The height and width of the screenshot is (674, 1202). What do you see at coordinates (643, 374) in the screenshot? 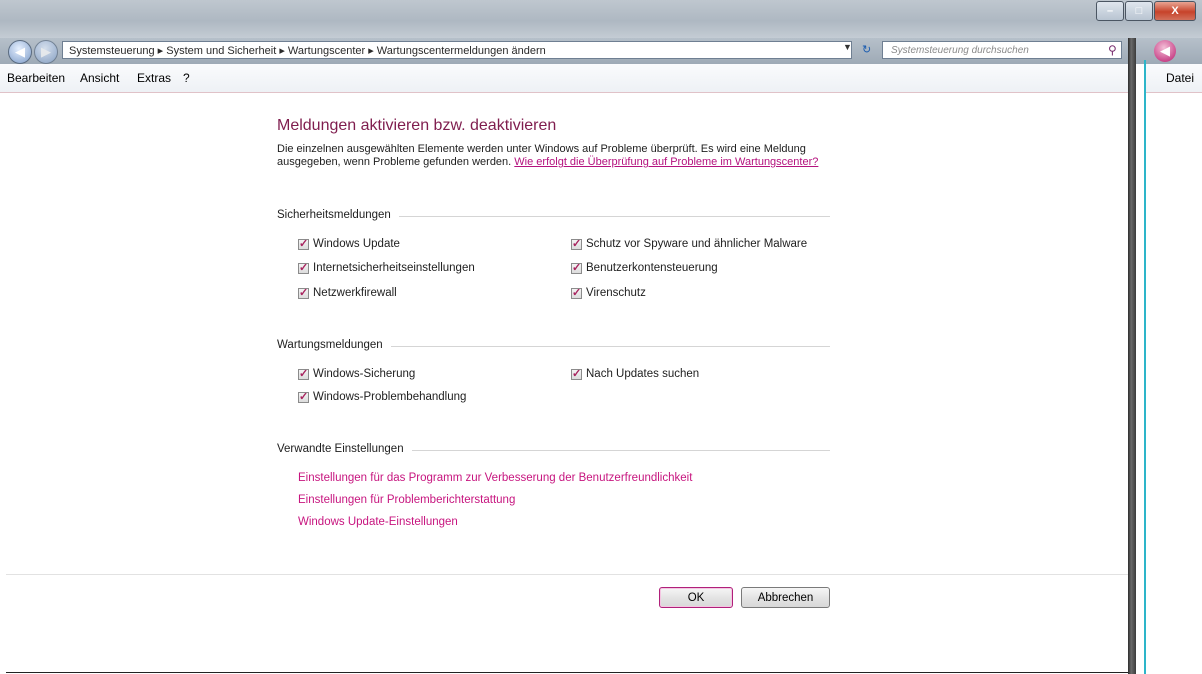
I see `checkbox-label: Nach Updates suchen` at bounding box center [643, 374].